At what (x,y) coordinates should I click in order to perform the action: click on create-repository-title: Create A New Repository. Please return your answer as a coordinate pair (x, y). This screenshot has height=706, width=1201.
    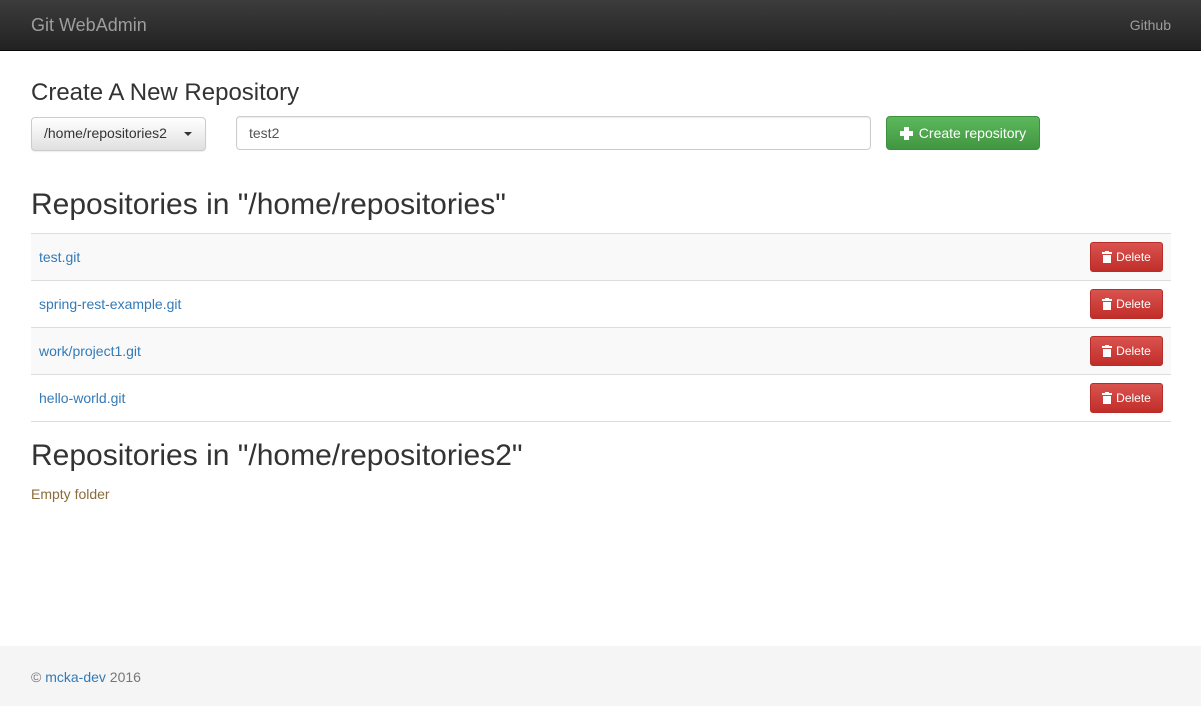
    Looking at the image, I should click on (165, 92).